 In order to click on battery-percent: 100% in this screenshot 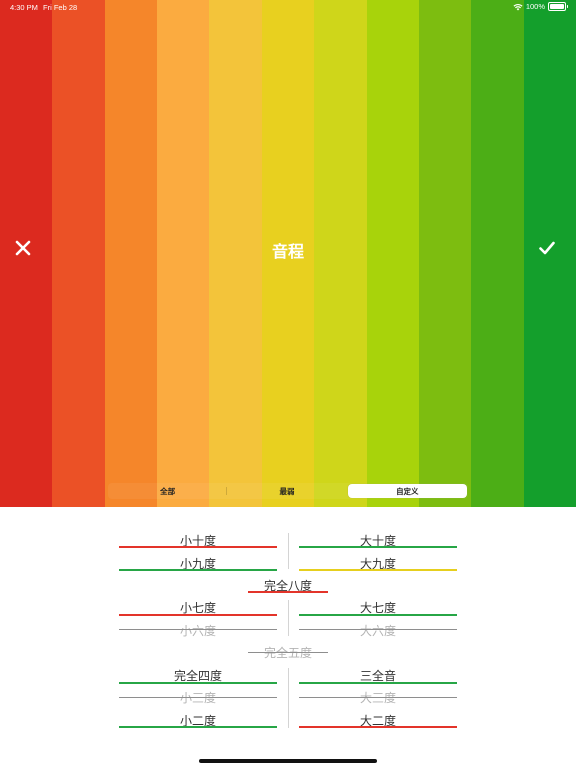, I will do `click(535, 6)`.